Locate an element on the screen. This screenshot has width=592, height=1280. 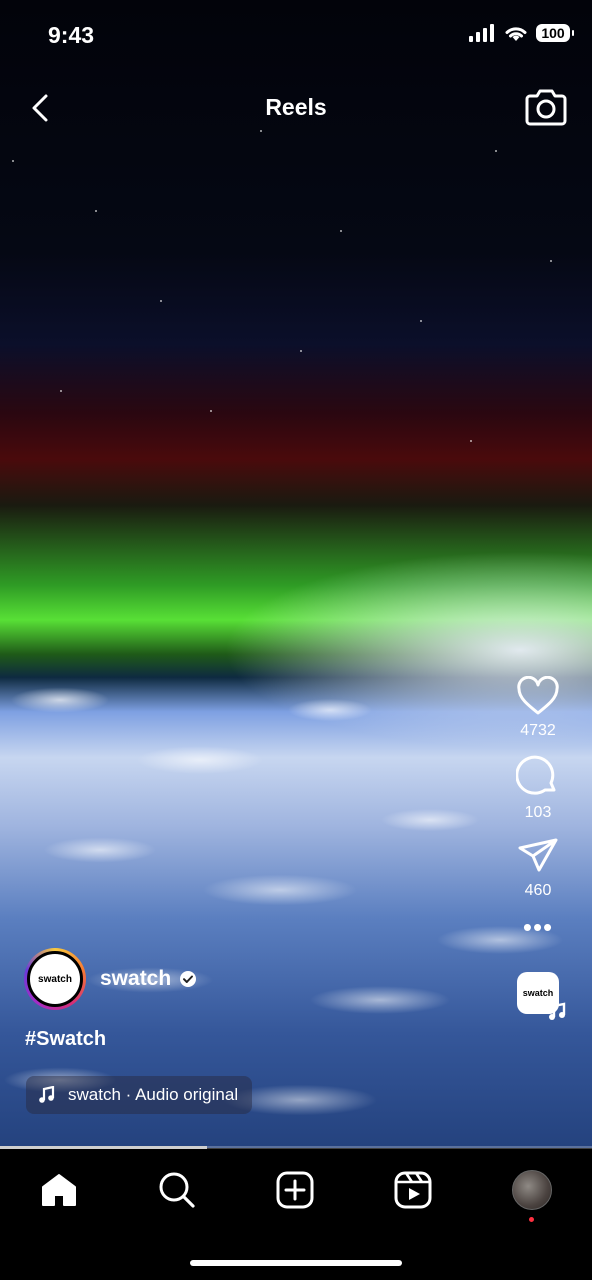
camera-icon is located at coordinates (546, 107).